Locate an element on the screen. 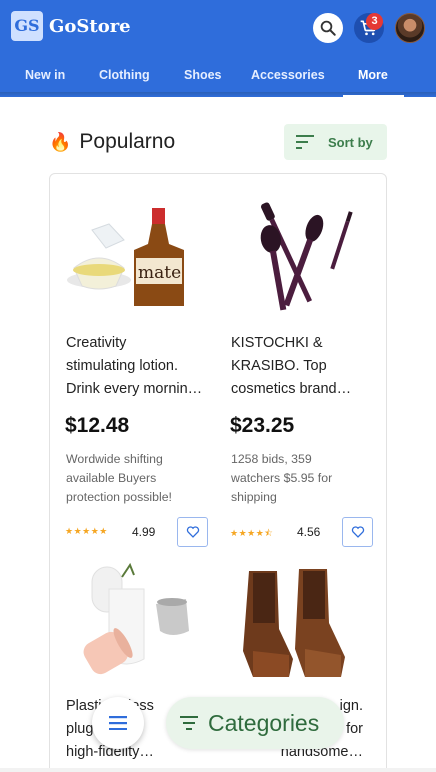  ceramic-vases-image is located at coordinates (131, 621).